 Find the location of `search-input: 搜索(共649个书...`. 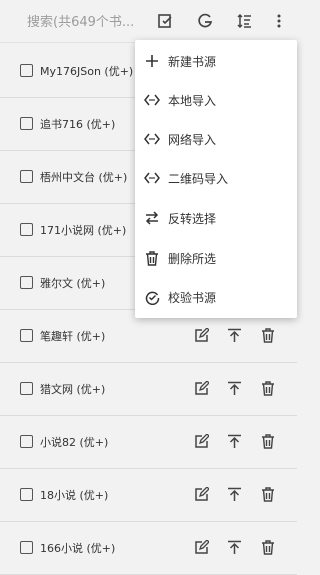

search-input: 搜索(共649个书... is located at coordinates (86, 20).